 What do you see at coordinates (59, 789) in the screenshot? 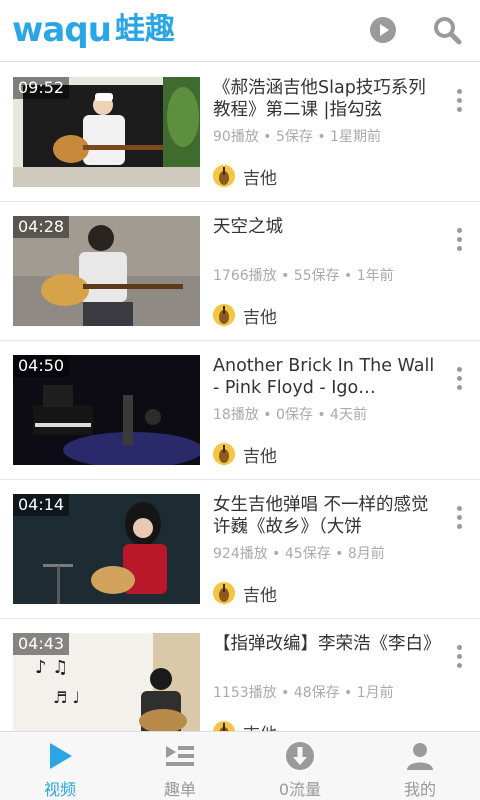
I see `tab-label: 视频` at bounding box center [59, 789].